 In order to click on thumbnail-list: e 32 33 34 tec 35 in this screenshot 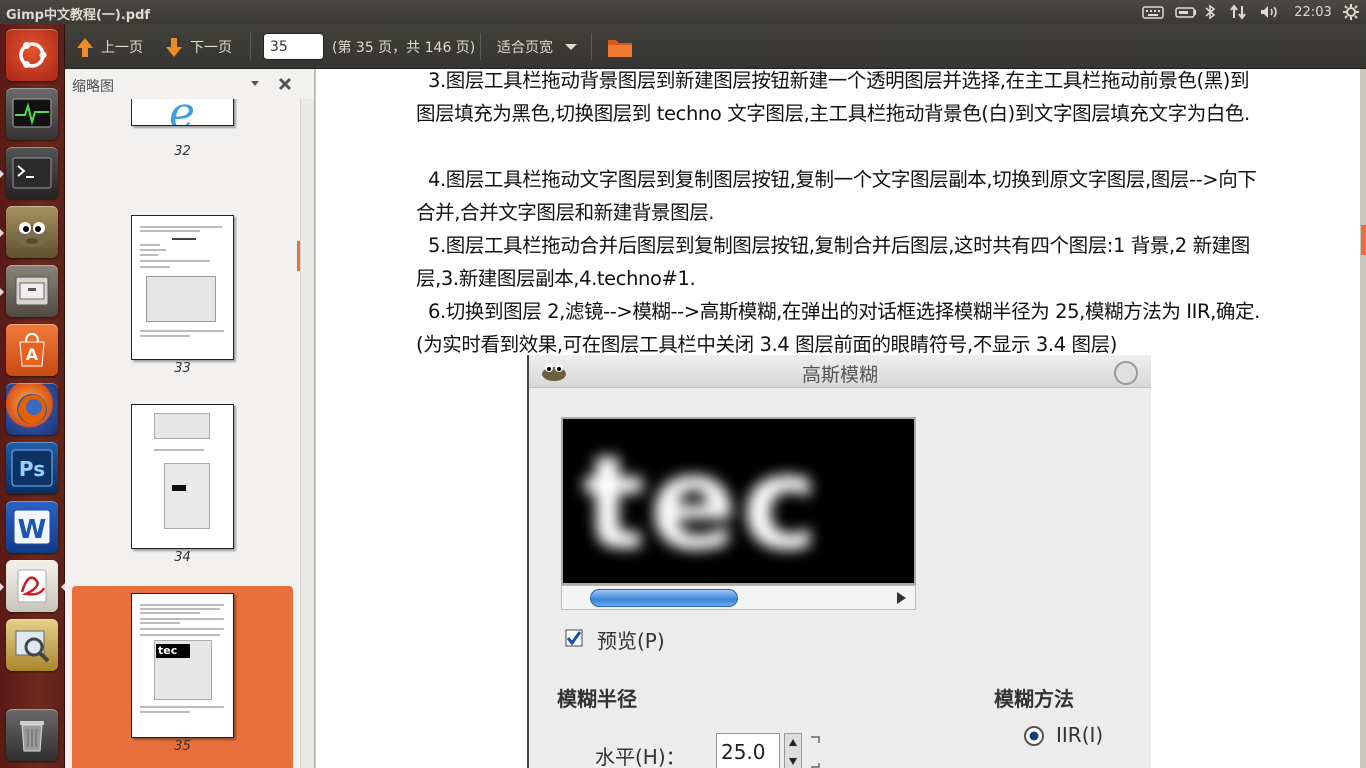, I will do `click(182, 433)`.